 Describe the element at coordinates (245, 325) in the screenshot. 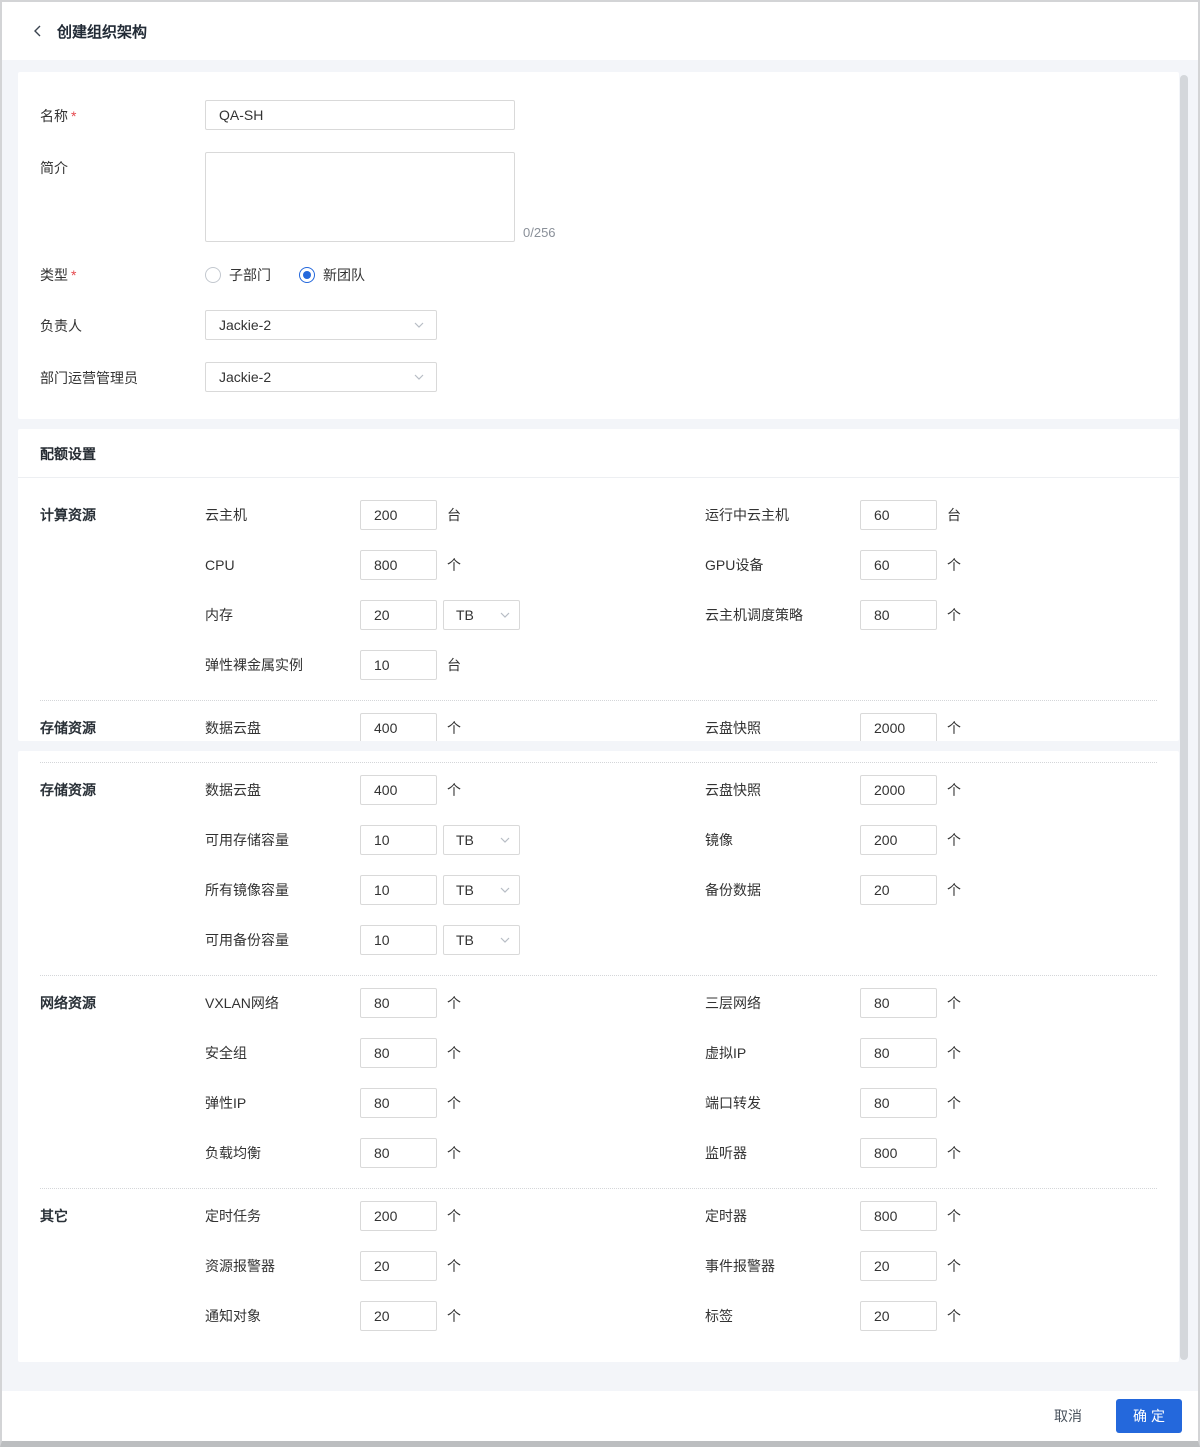

I see `owner-select-value: Jackie-2` at that location.